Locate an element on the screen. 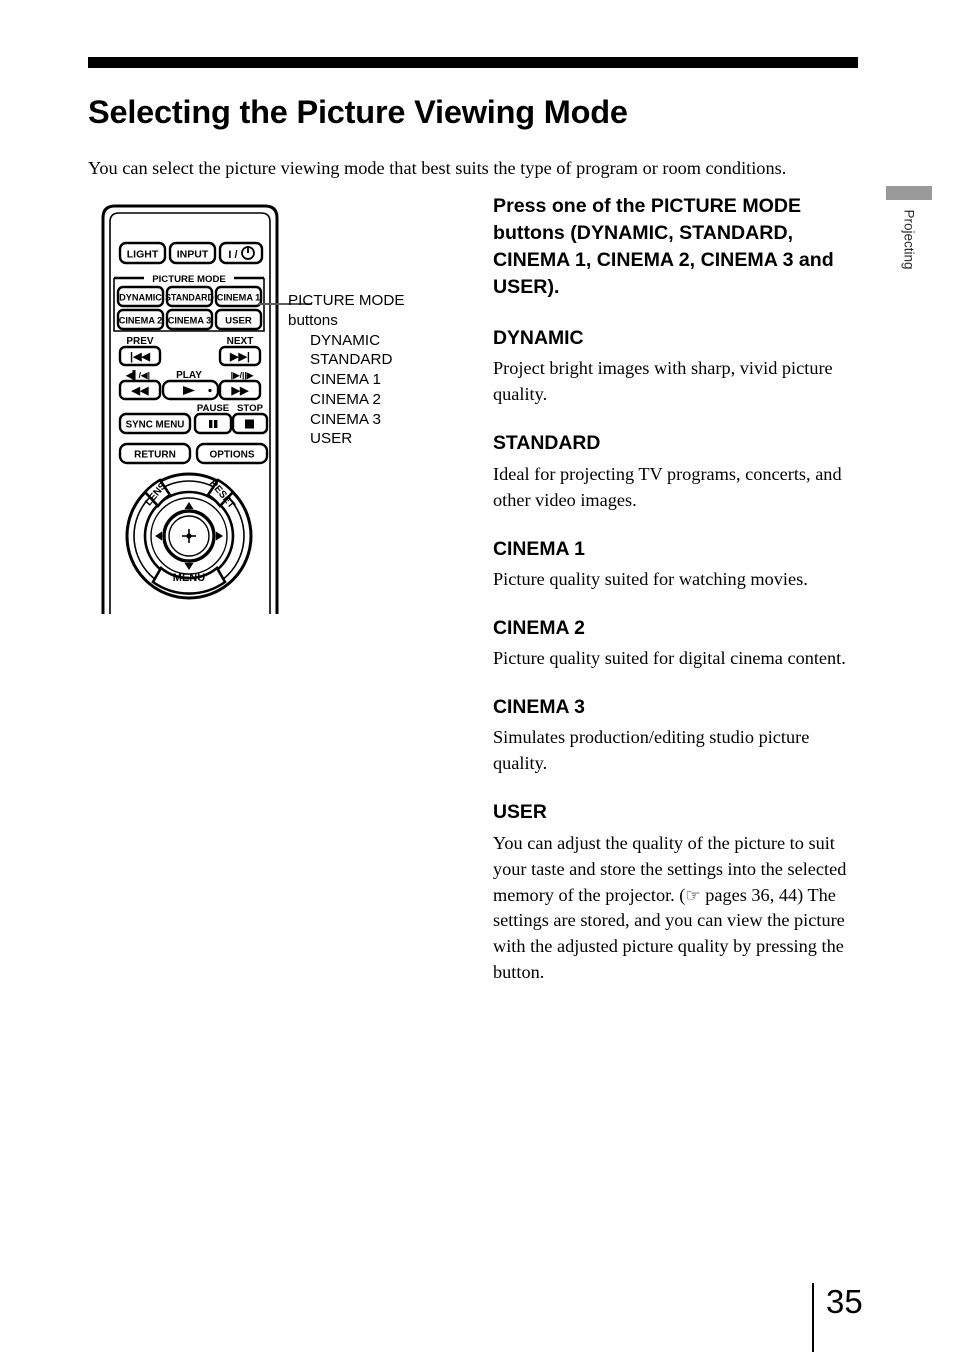  svg-text: LIGHT is located at coordinates (143, 255).